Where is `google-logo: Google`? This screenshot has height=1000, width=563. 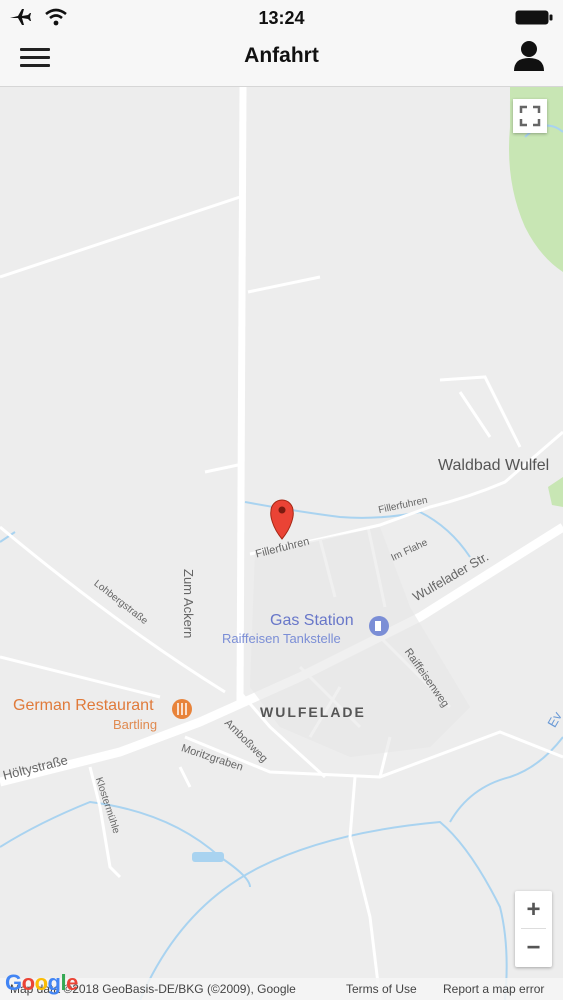
google-logo: Google is located at coordinates (41, 983).